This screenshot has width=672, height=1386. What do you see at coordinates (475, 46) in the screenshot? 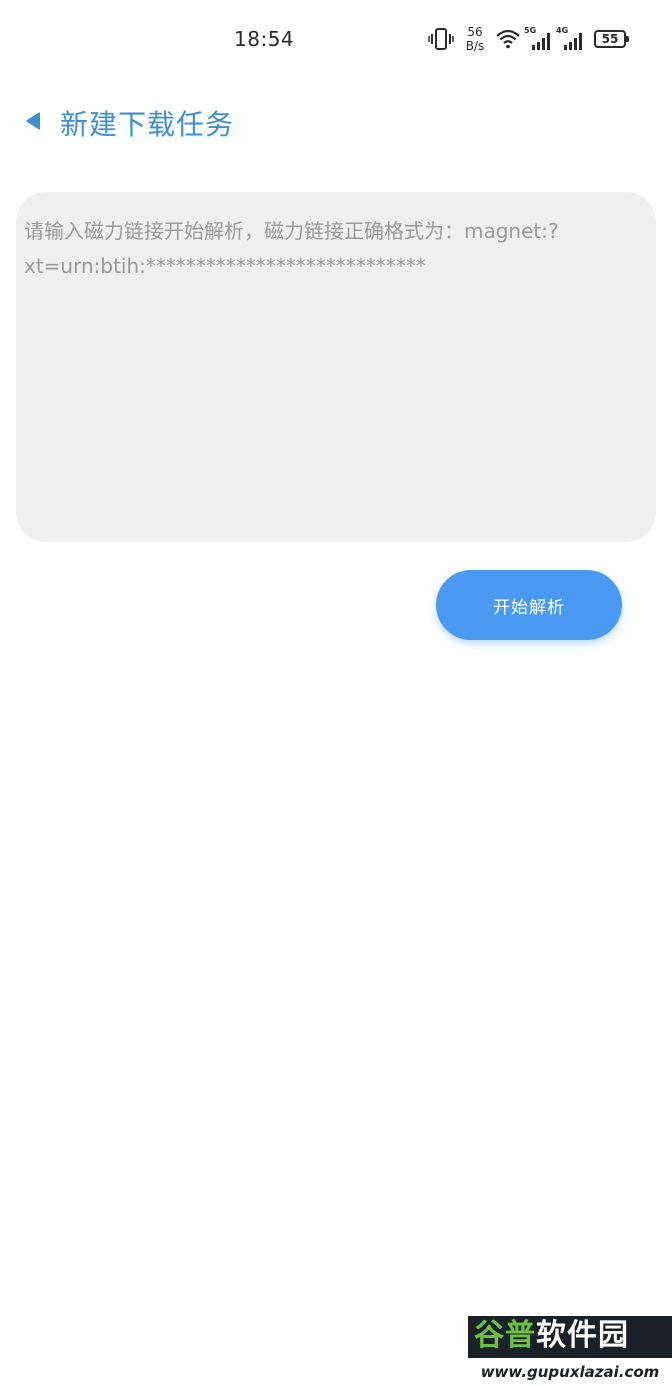
I see `net-speed-unit: B/s` at bounding box center [475, 46].